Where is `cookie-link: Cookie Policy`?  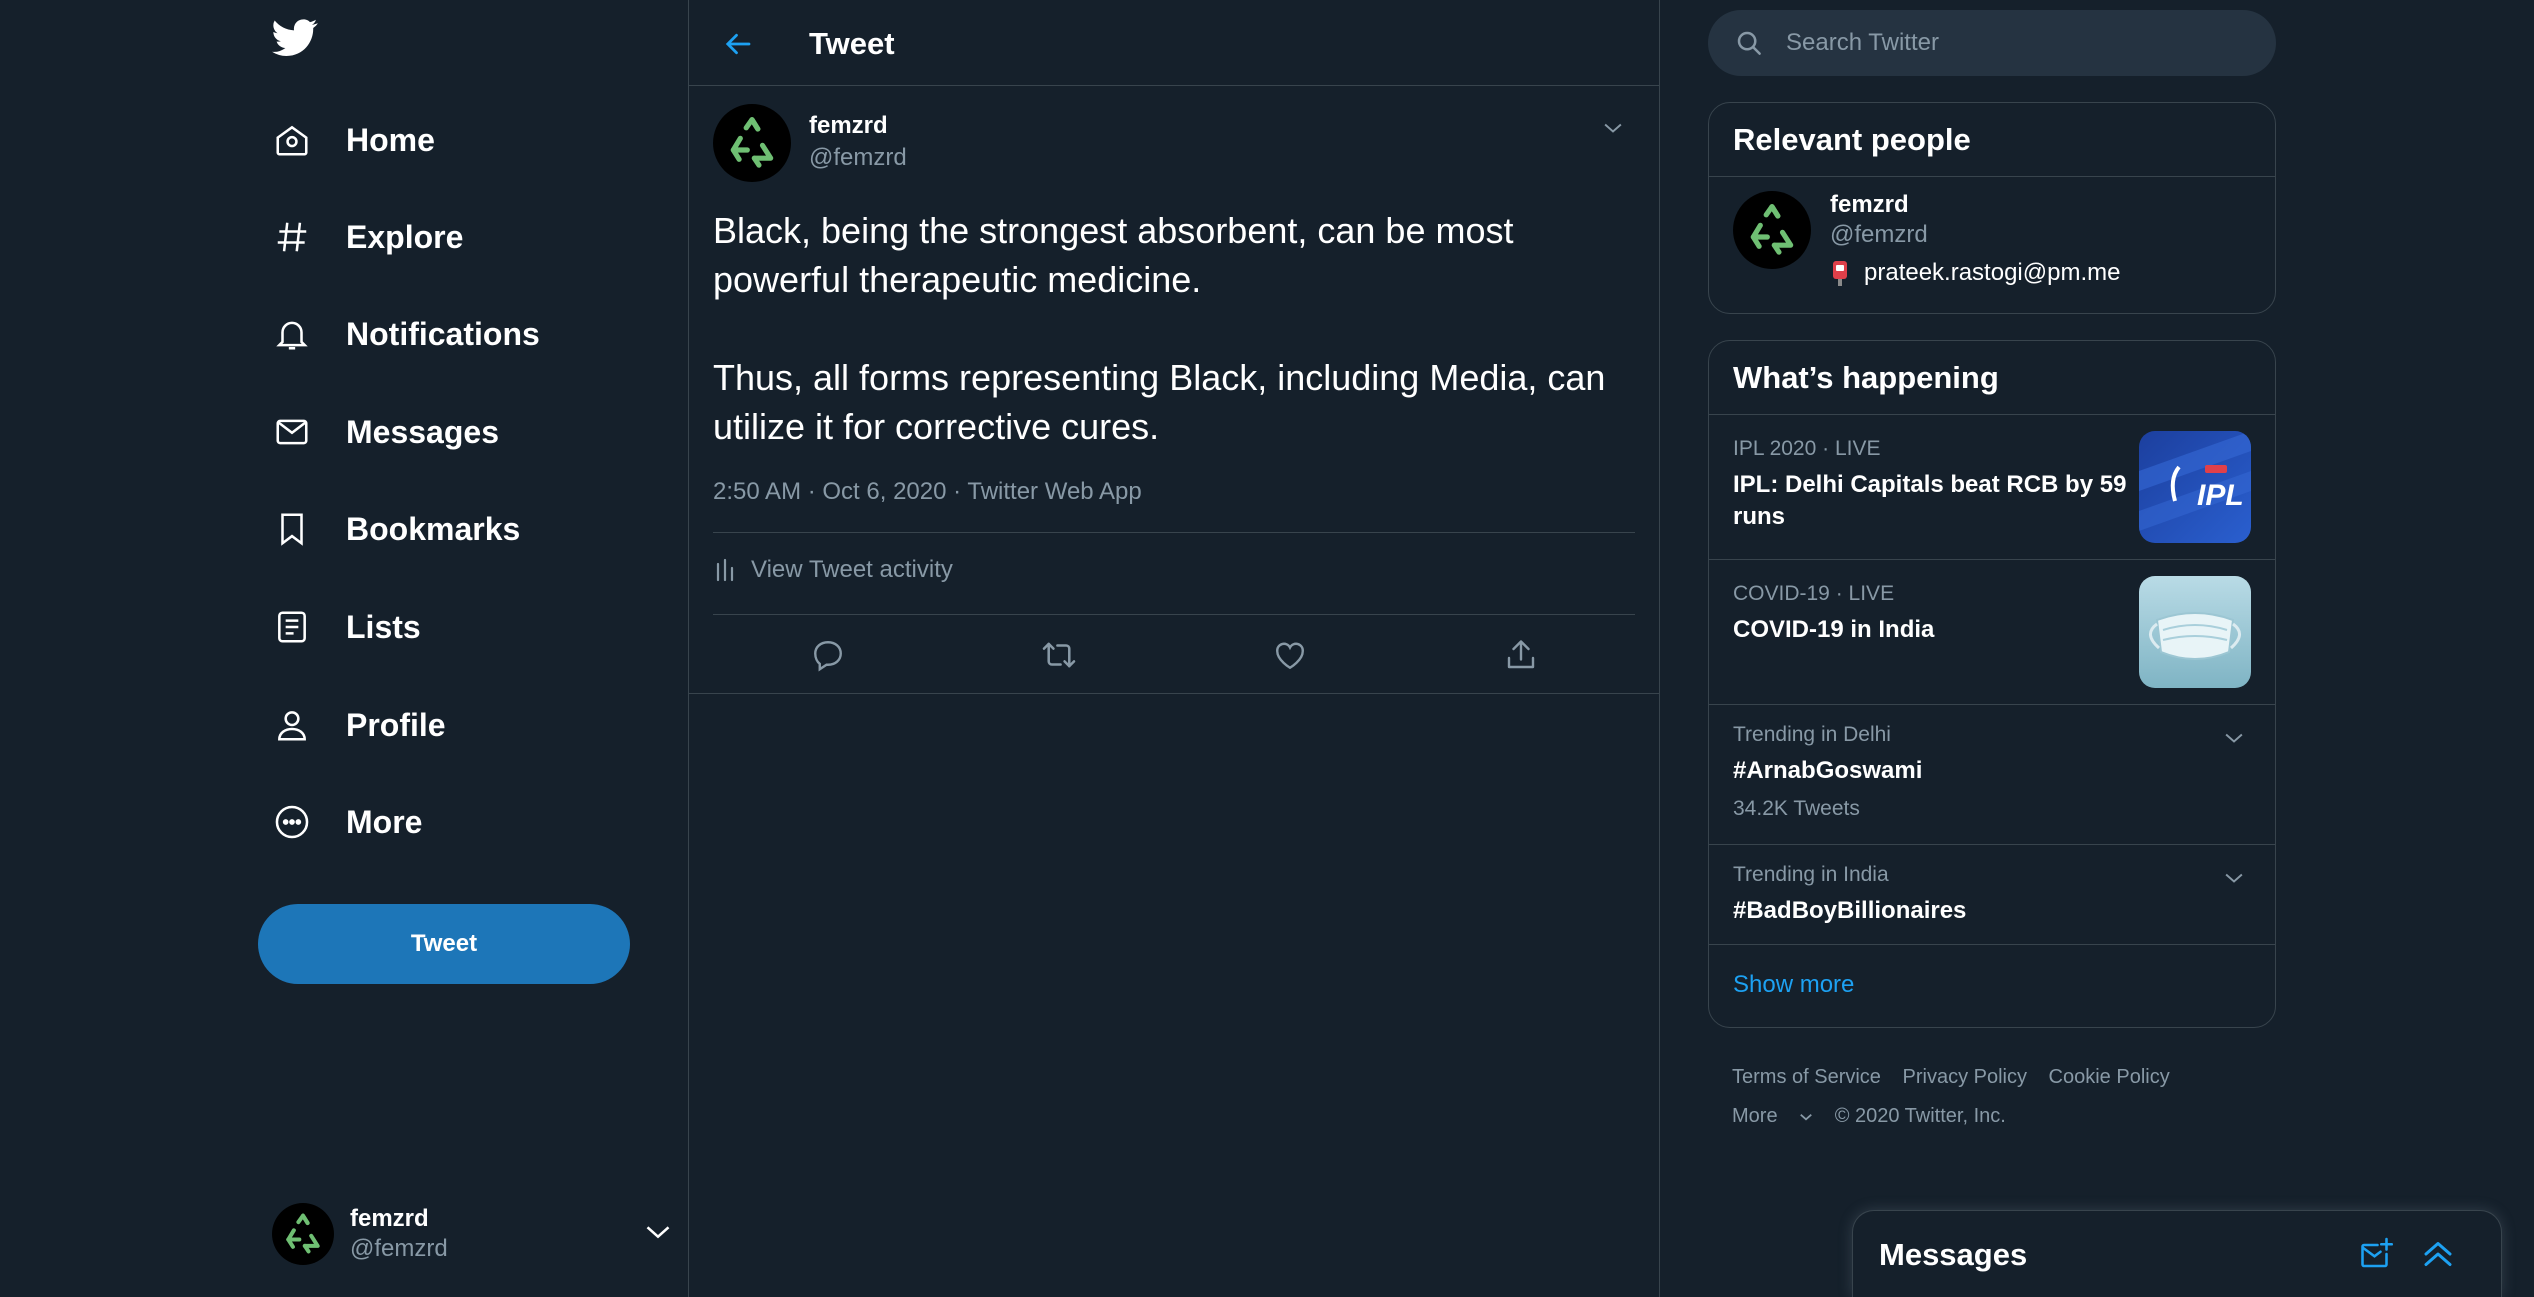
cookie-link: Cookie Policy is located at coordinates (2109, 1077).